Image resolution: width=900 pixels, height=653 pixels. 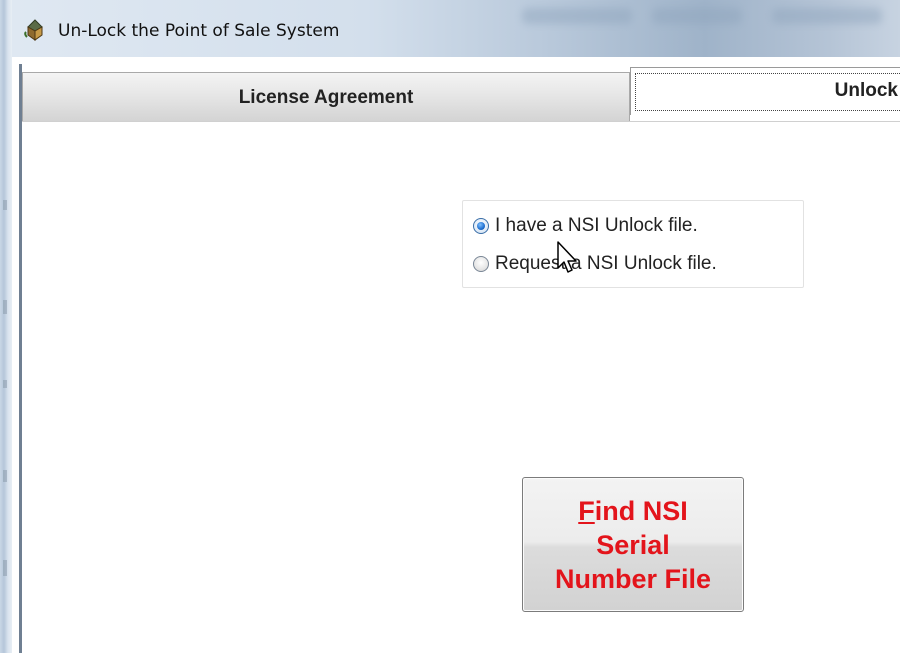 I want to click on find-serial-number-file-button: Find NSI Serial Number File, so click(x=633, y=544).